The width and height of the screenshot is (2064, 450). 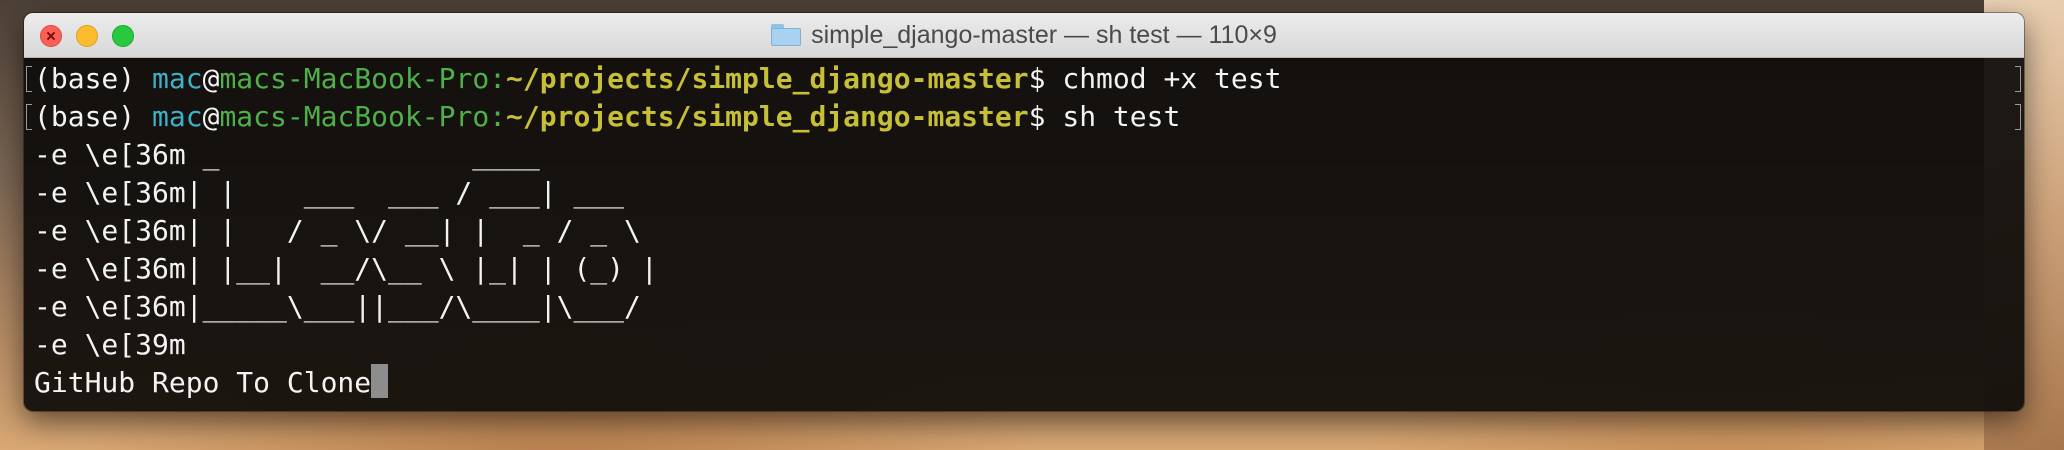 I want to click on command-text: sh test, so click(x=1121, y=116).